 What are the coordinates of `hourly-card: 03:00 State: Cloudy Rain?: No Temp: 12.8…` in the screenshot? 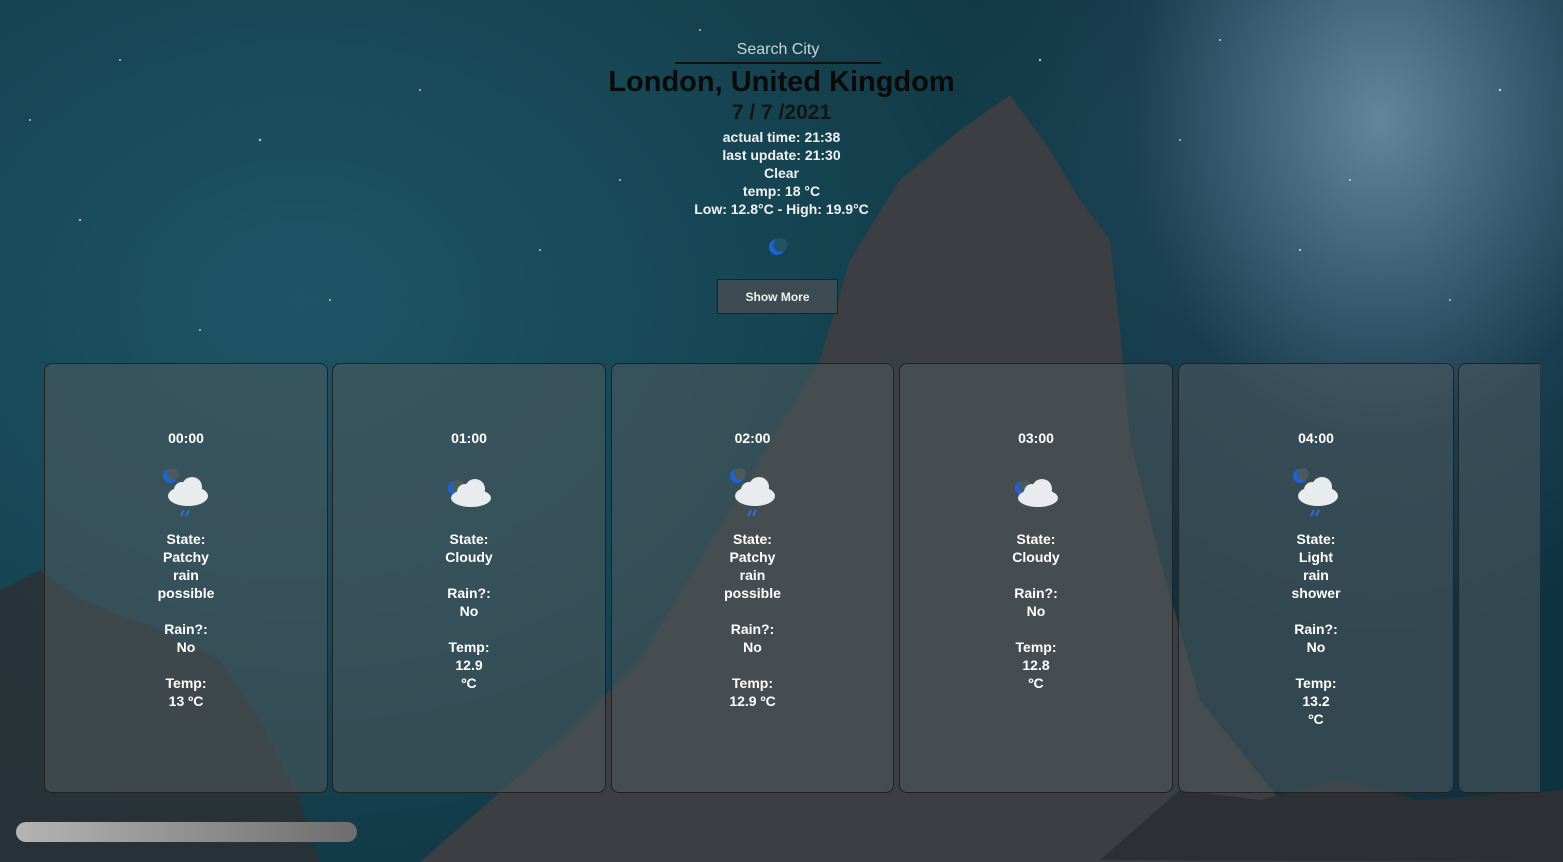 It's located at (1036, 578).